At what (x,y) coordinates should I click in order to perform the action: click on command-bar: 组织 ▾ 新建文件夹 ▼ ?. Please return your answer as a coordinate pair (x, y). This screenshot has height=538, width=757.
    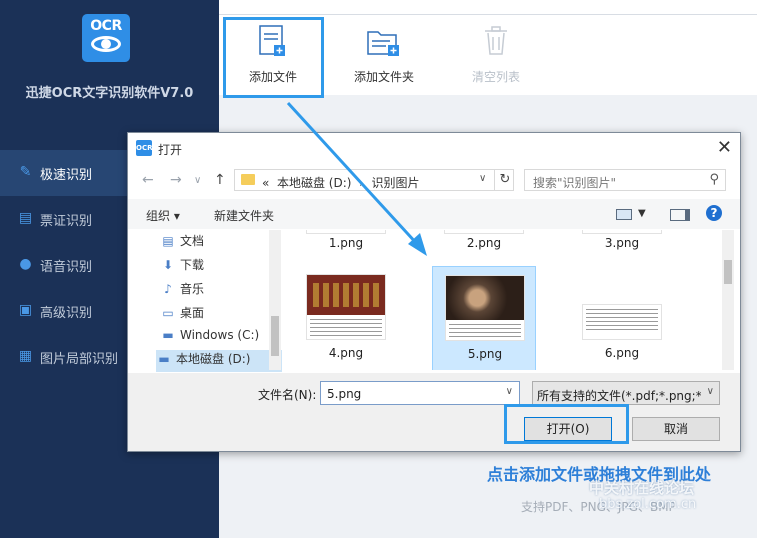
    Looking at the image, I should click on (434, 214).